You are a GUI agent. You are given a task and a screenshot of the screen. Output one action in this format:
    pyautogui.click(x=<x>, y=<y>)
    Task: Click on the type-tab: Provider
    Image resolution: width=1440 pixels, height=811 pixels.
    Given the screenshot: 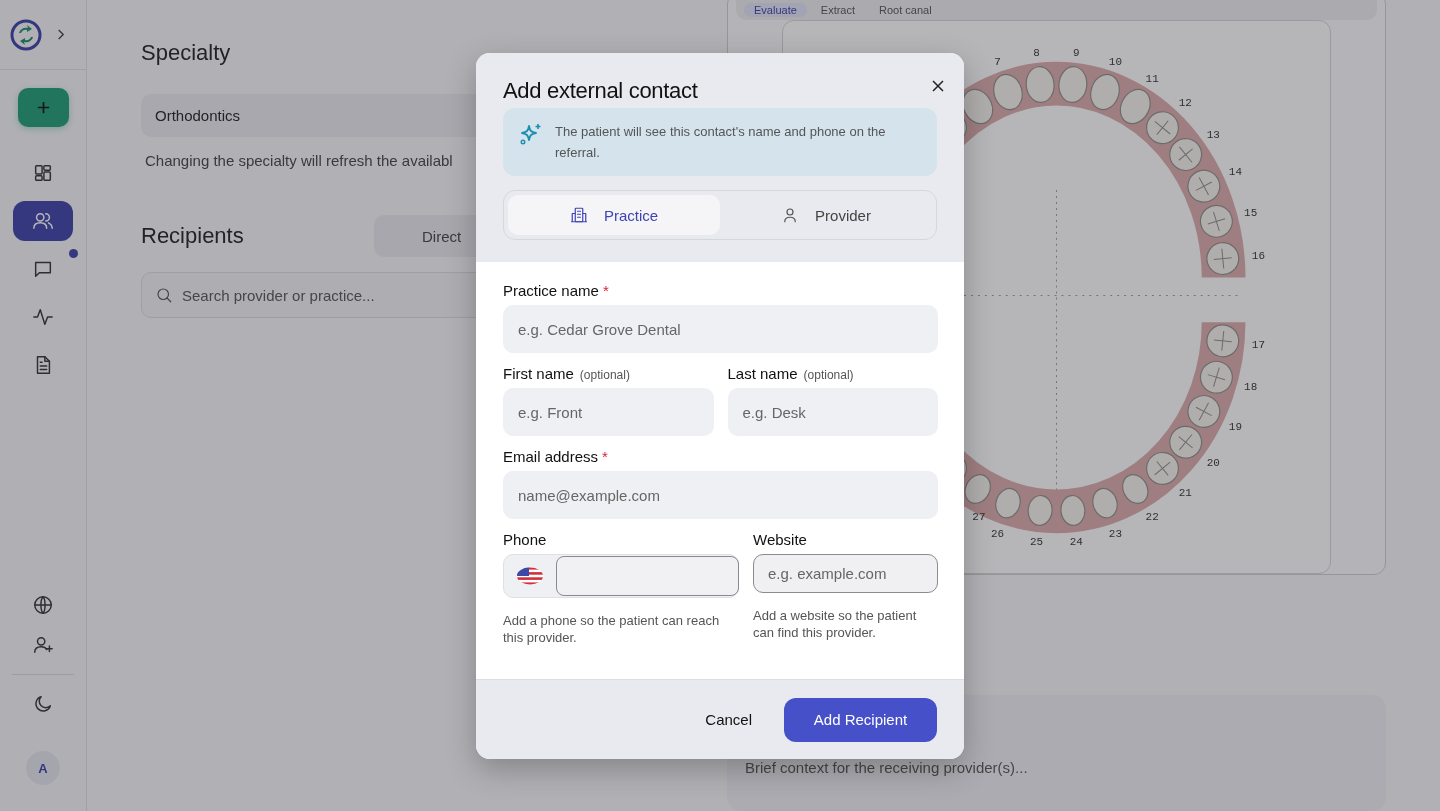 What is the action you would take?
    pyautogui.click(x=826, y=215)
    